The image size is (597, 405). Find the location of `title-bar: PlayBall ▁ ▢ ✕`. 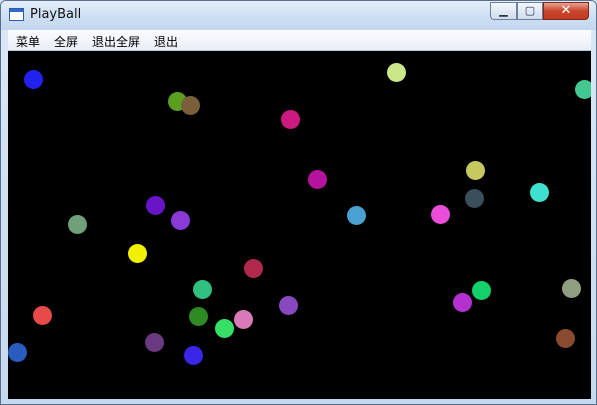

title-bar: PlayBall ▁ ▢ ✕ is located at coordinates (298, 15).